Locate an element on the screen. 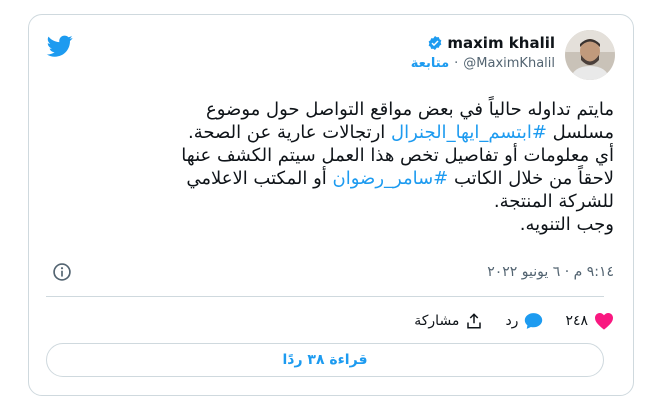 The width and height of the screenshot is (650, 417). avatar-image is located at coordinates (590, 55).